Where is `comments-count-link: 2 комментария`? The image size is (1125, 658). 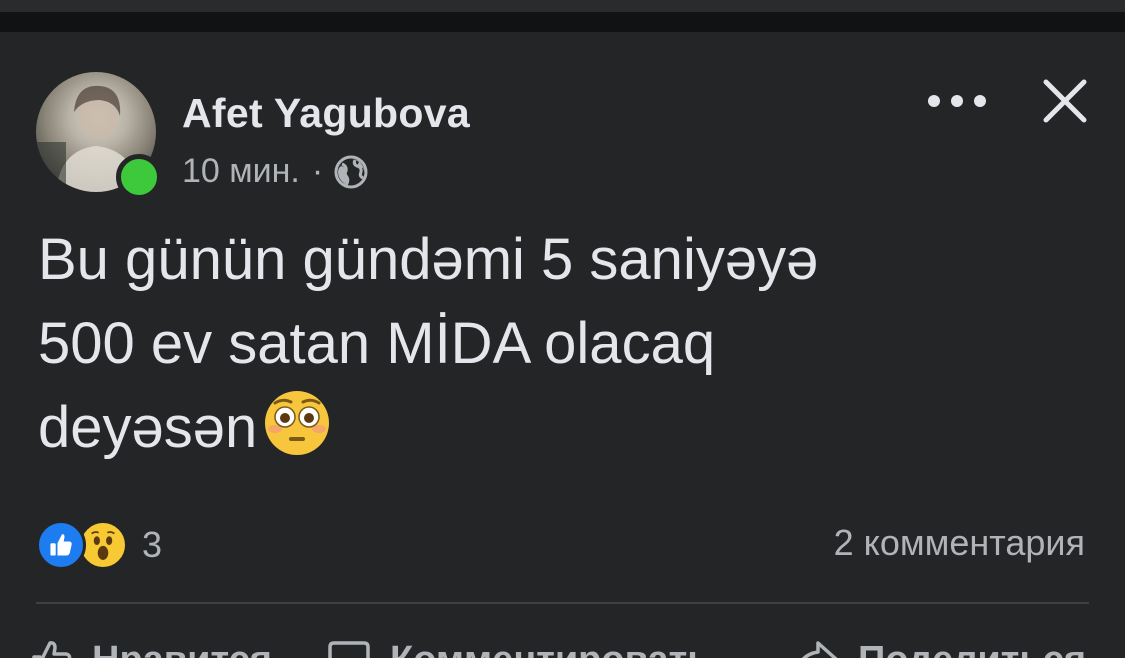 comments-count-link: 2 комментария is located at coordinates (959, 543).